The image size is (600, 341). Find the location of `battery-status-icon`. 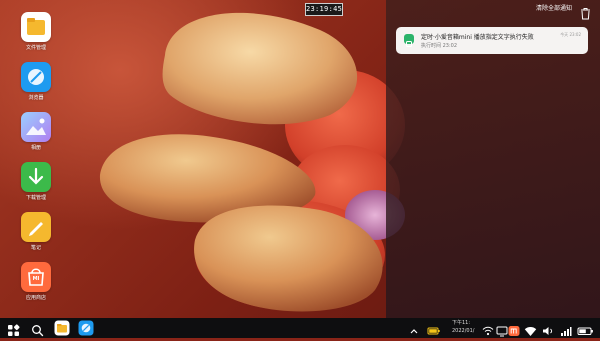

battery-status-icon is located at coordinates (585, 328).